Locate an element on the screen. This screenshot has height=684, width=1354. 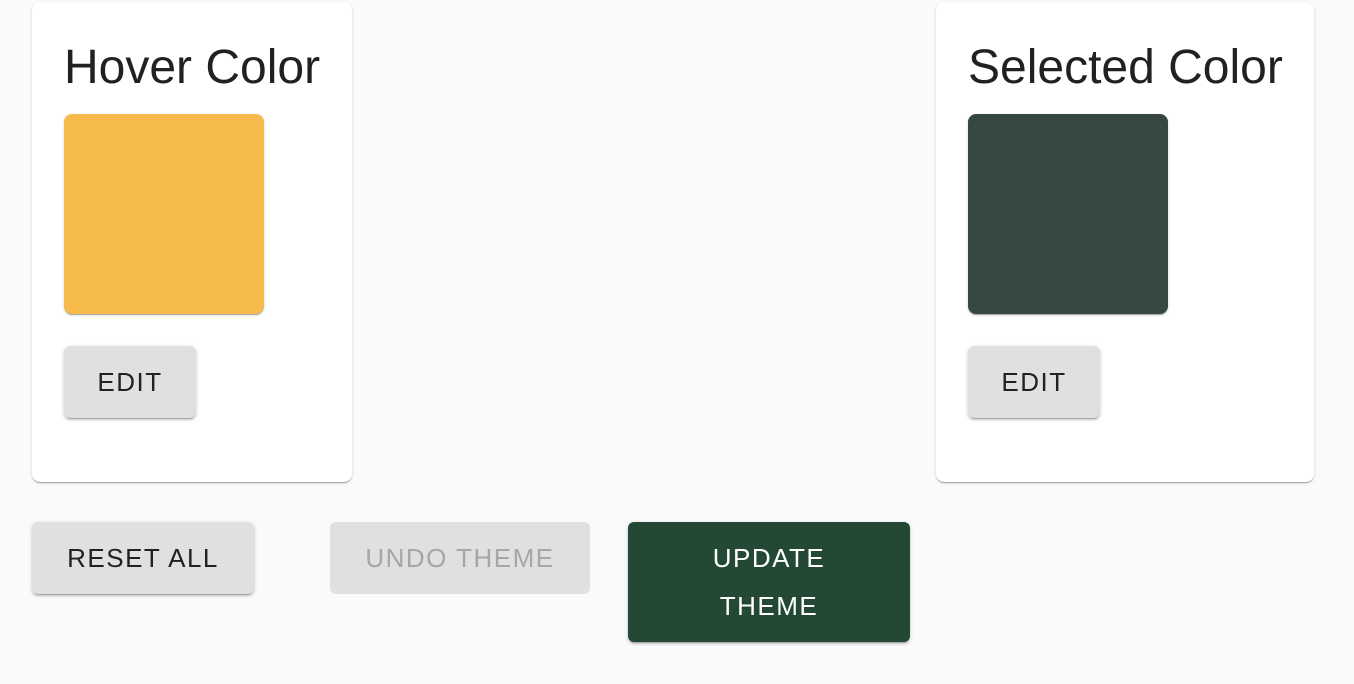
selected-color-edit-button: EDIT is located at coordinates (1034, 382).